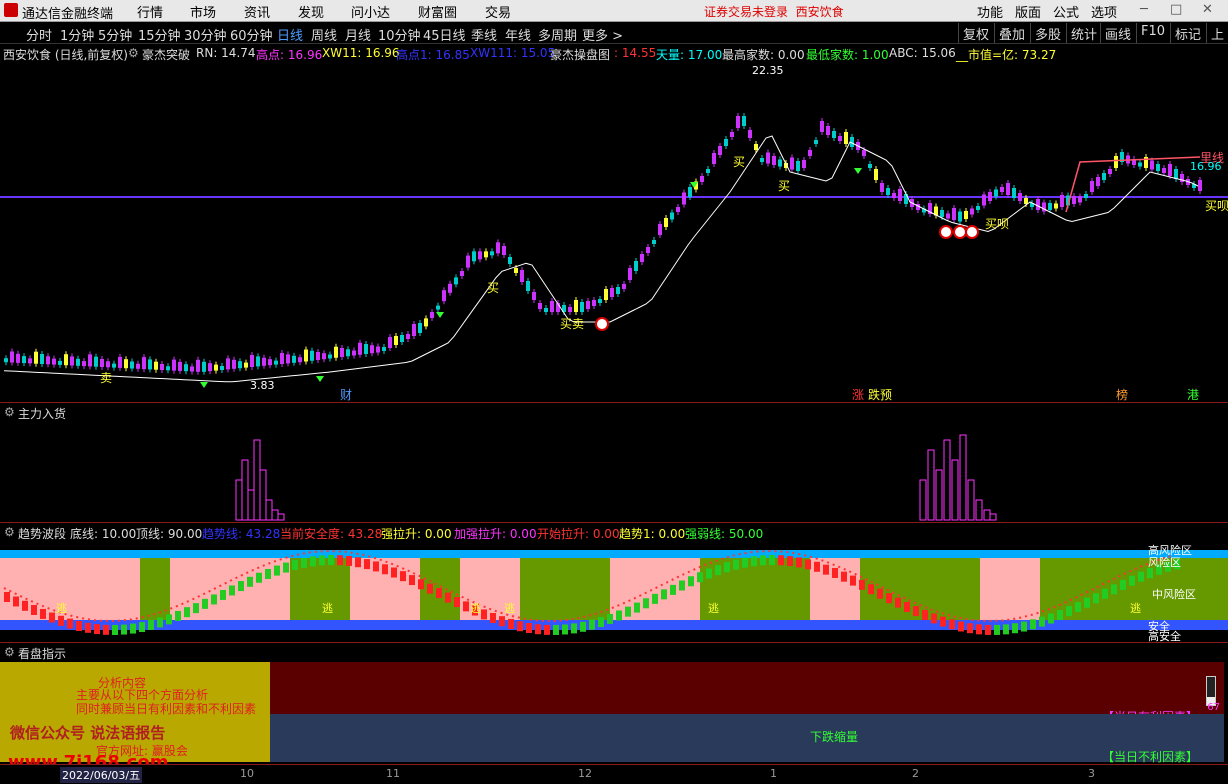  Describe the element at coordinates (498, 11) in the screenshot. I see `menu-jiaoyi: 交易` at that location.